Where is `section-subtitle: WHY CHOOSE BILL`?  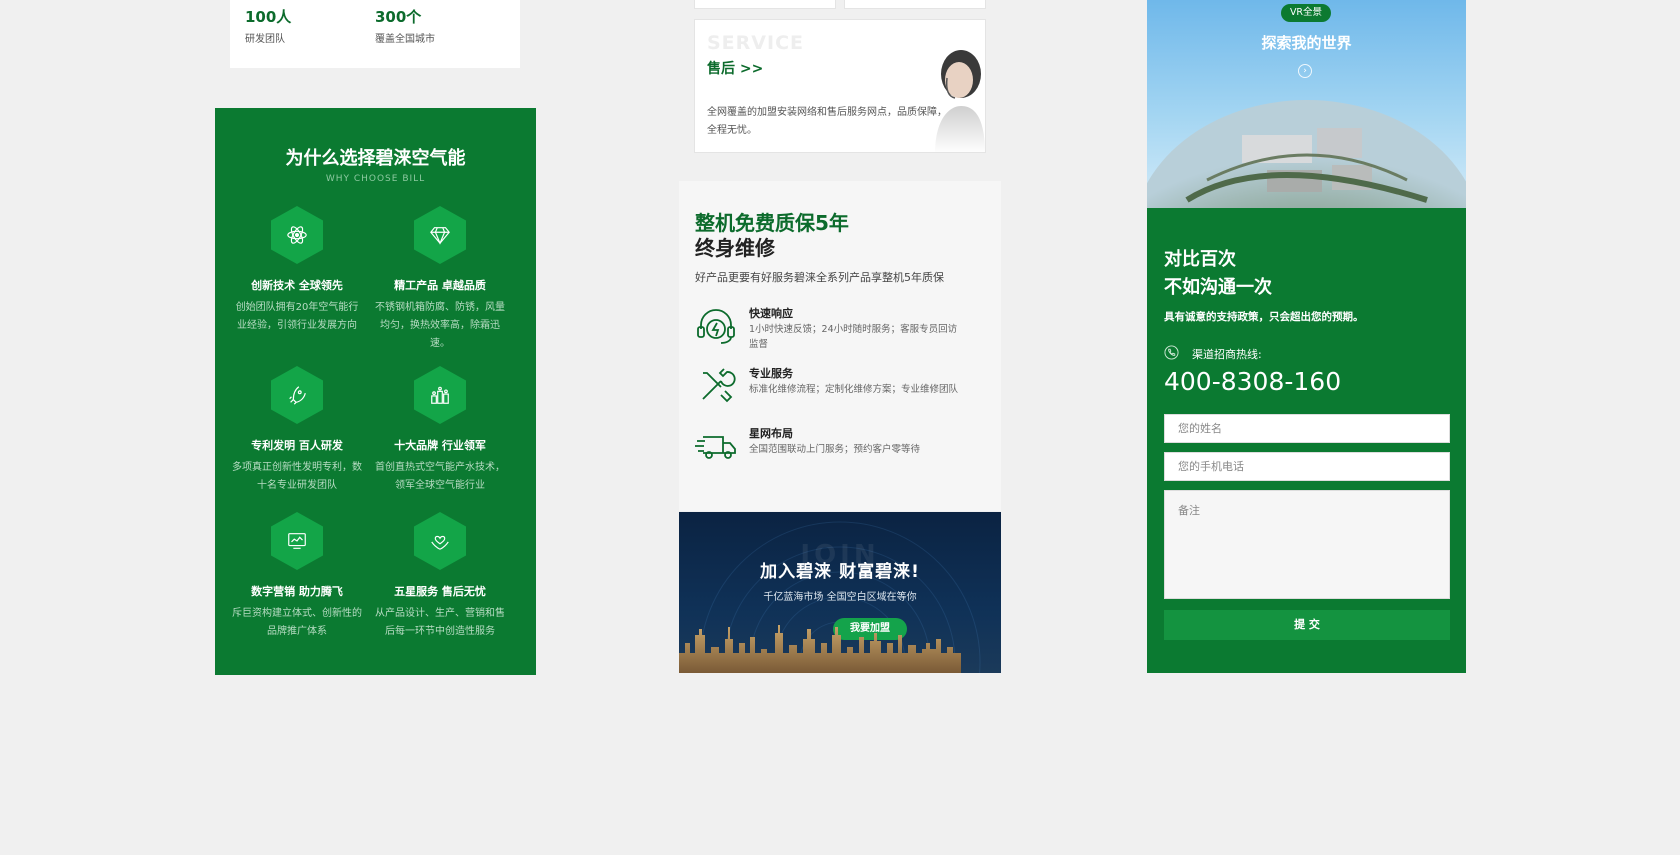 section-subtitle: WHY CHOOSE BILL is located at coordinates (375, 179).